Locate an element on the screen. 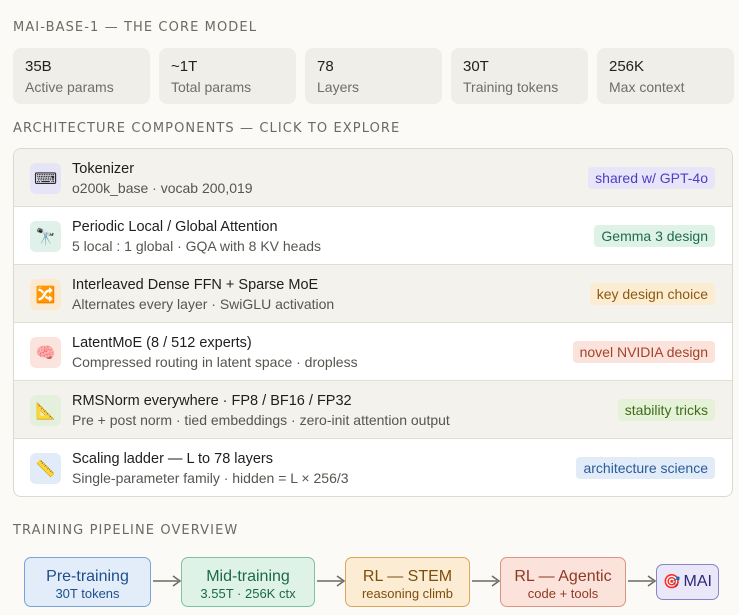 Image resolution: width=739 pixels, height=615 pixels. final-model-badge: 🎯 MAI is located at coordinates (687, 582).